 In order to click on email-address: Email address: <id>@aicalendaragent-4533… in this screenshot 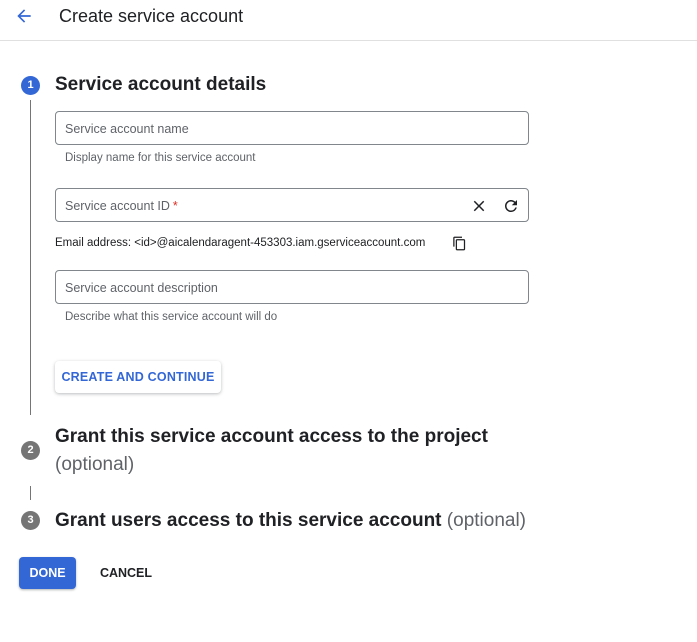, I will do `click(240, 243)`.